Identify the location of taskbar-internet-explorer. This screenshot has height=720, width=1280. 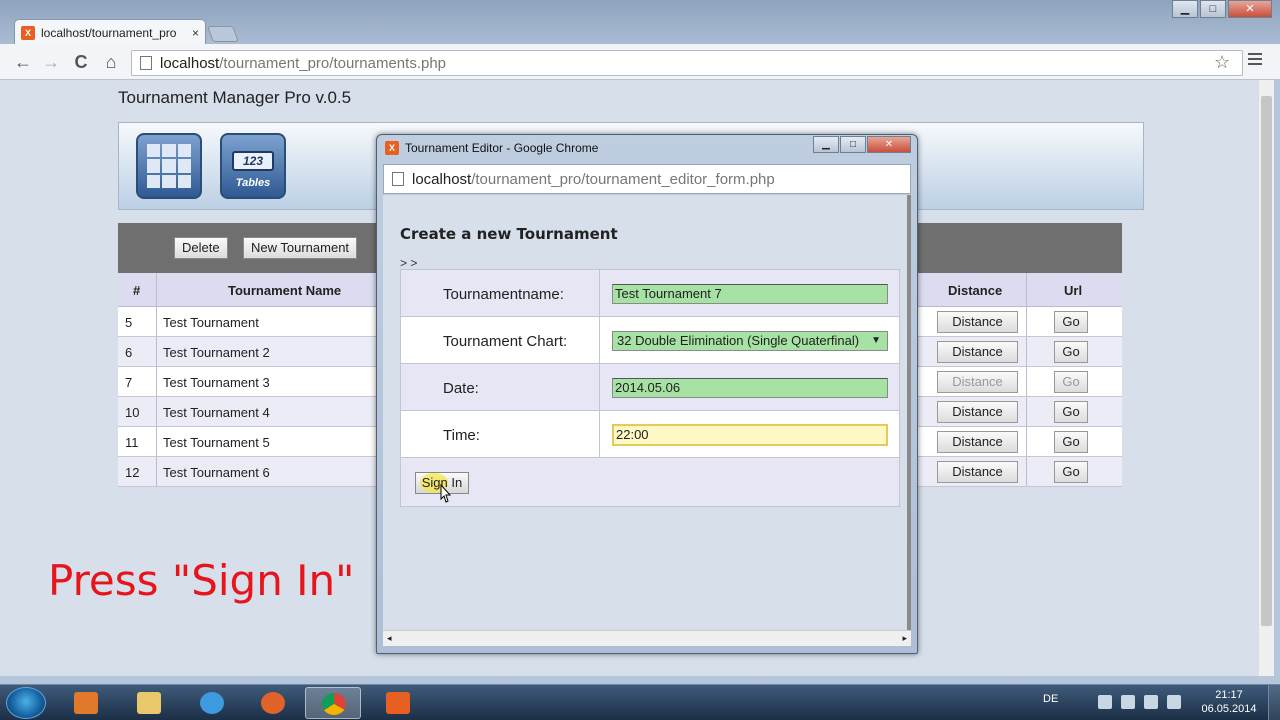
(212, 703).